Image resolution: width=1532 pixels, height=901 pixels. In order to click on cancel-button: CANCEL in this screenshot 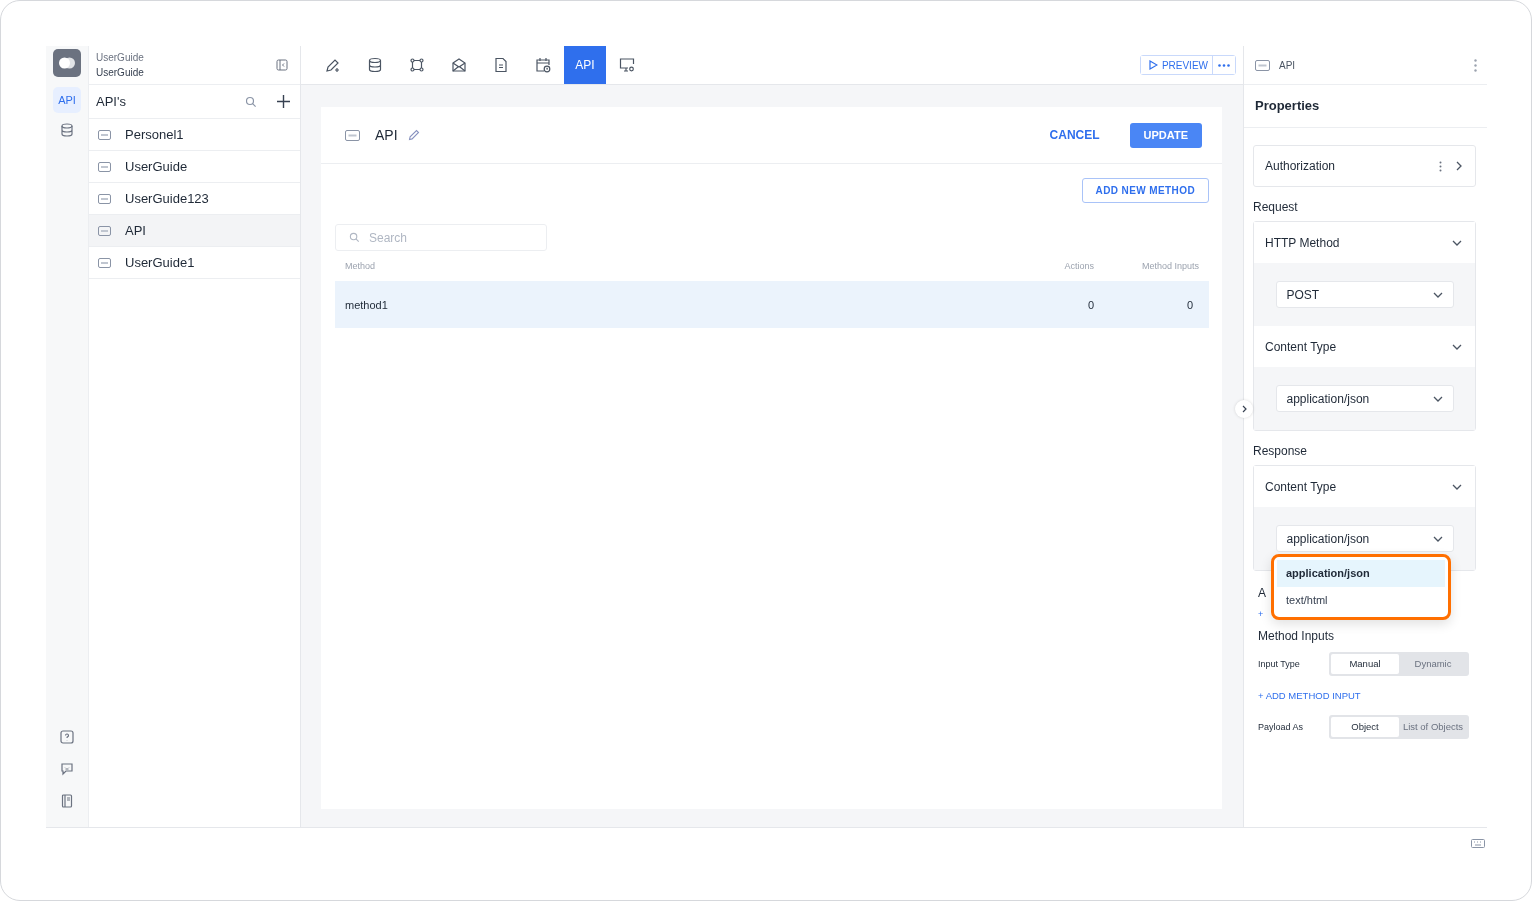, I will do `click(1074, 135)`.